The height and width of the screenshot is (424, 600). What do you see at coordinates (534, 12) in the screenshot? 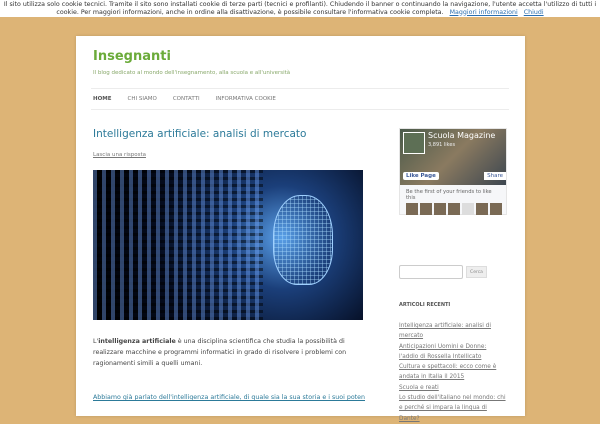
I see `close-cookie-link: Chiudi` at bounding box center [534, 12].